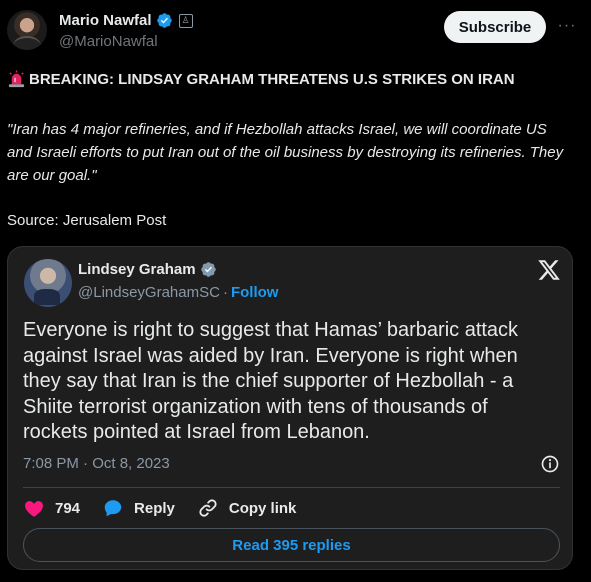 The image size is (591, 582). I want to click on author-name-row: Mario Nawfal ♙, so click(126, 20).